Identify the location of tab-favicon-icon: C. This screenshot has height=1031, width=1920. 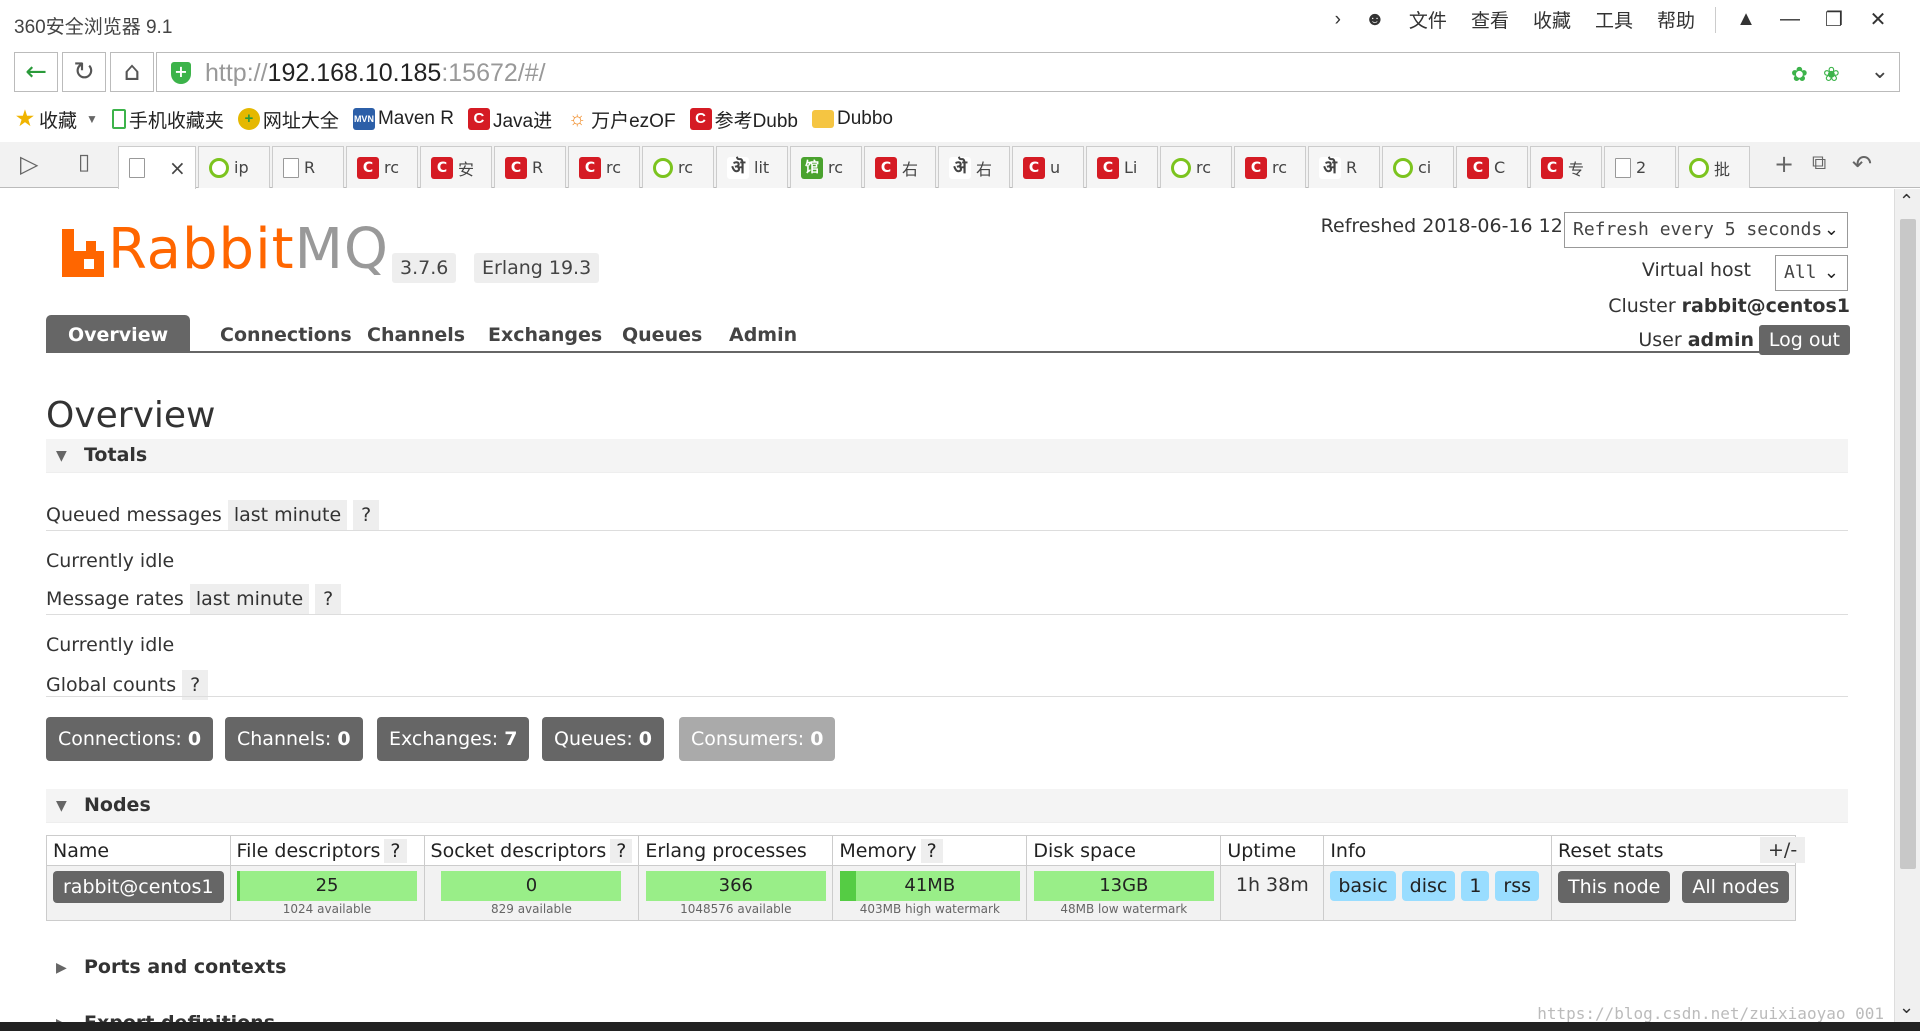
(590, 167).